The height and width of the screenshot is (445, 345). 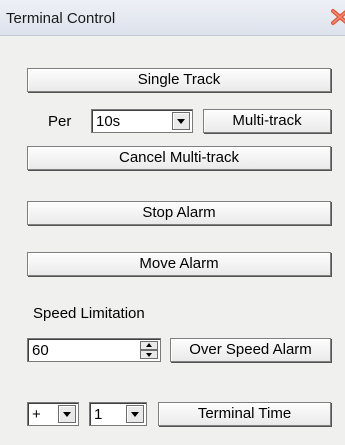 I want to click on per-label: Per, so click(x=60, y=121).